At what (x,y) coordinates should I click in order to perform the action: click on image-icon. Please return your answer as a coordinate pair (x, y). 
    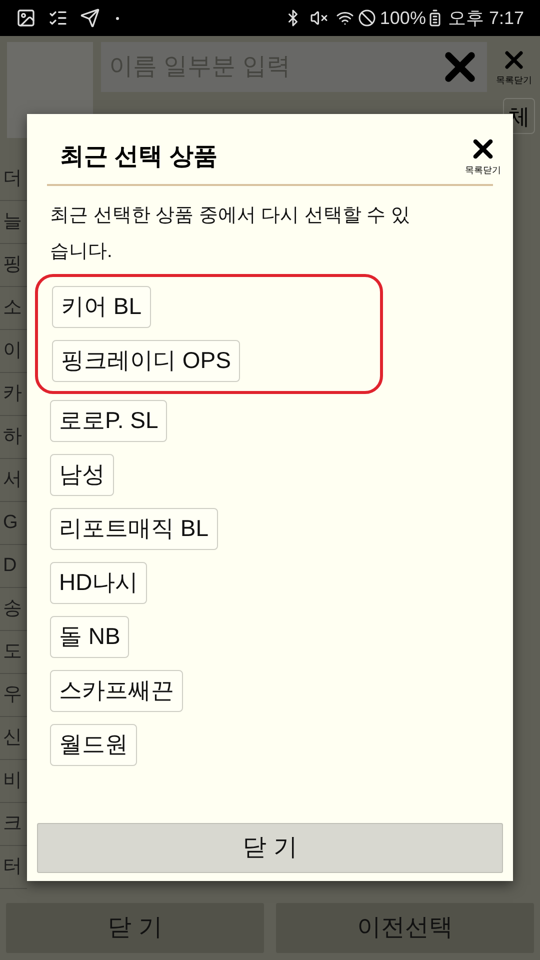
    Looking at the image, I should click on (26, 18).